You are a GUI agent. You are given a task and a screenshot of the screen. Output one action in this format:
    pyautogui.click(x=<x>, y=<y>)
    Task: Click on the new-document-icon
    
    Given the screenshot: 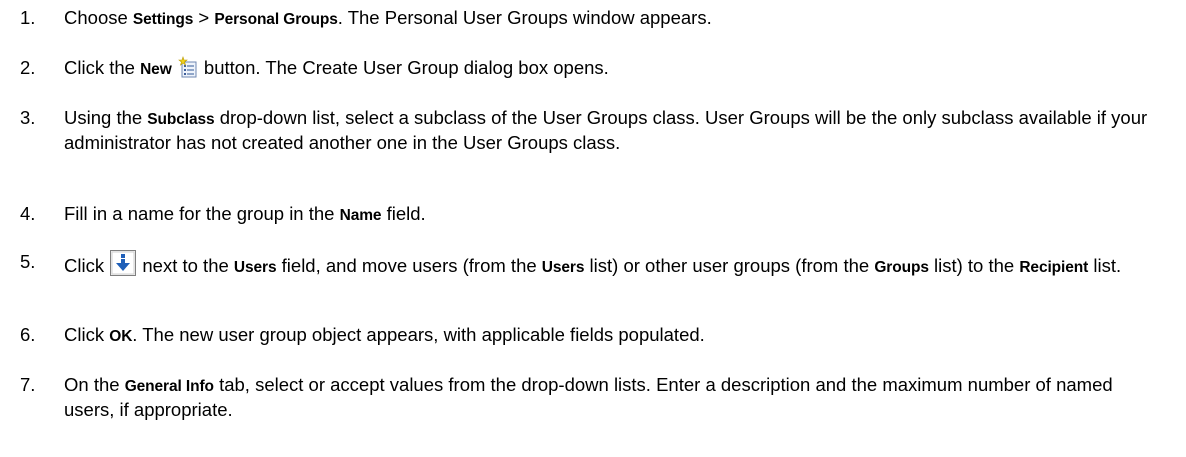 What is the action you would take?
    pyautogui.click(x=187, y=69)
    